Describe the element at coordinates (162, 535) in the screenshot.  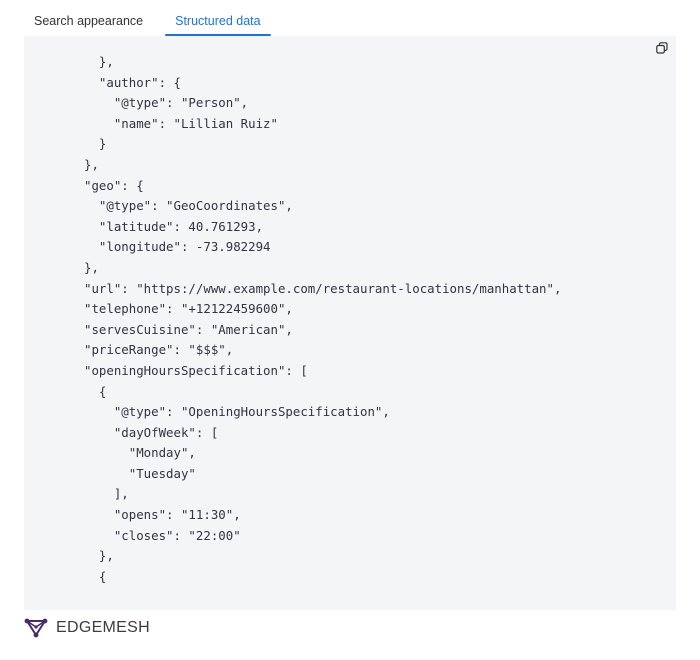
I see `code-line: "closes": "22:00"` at that location.